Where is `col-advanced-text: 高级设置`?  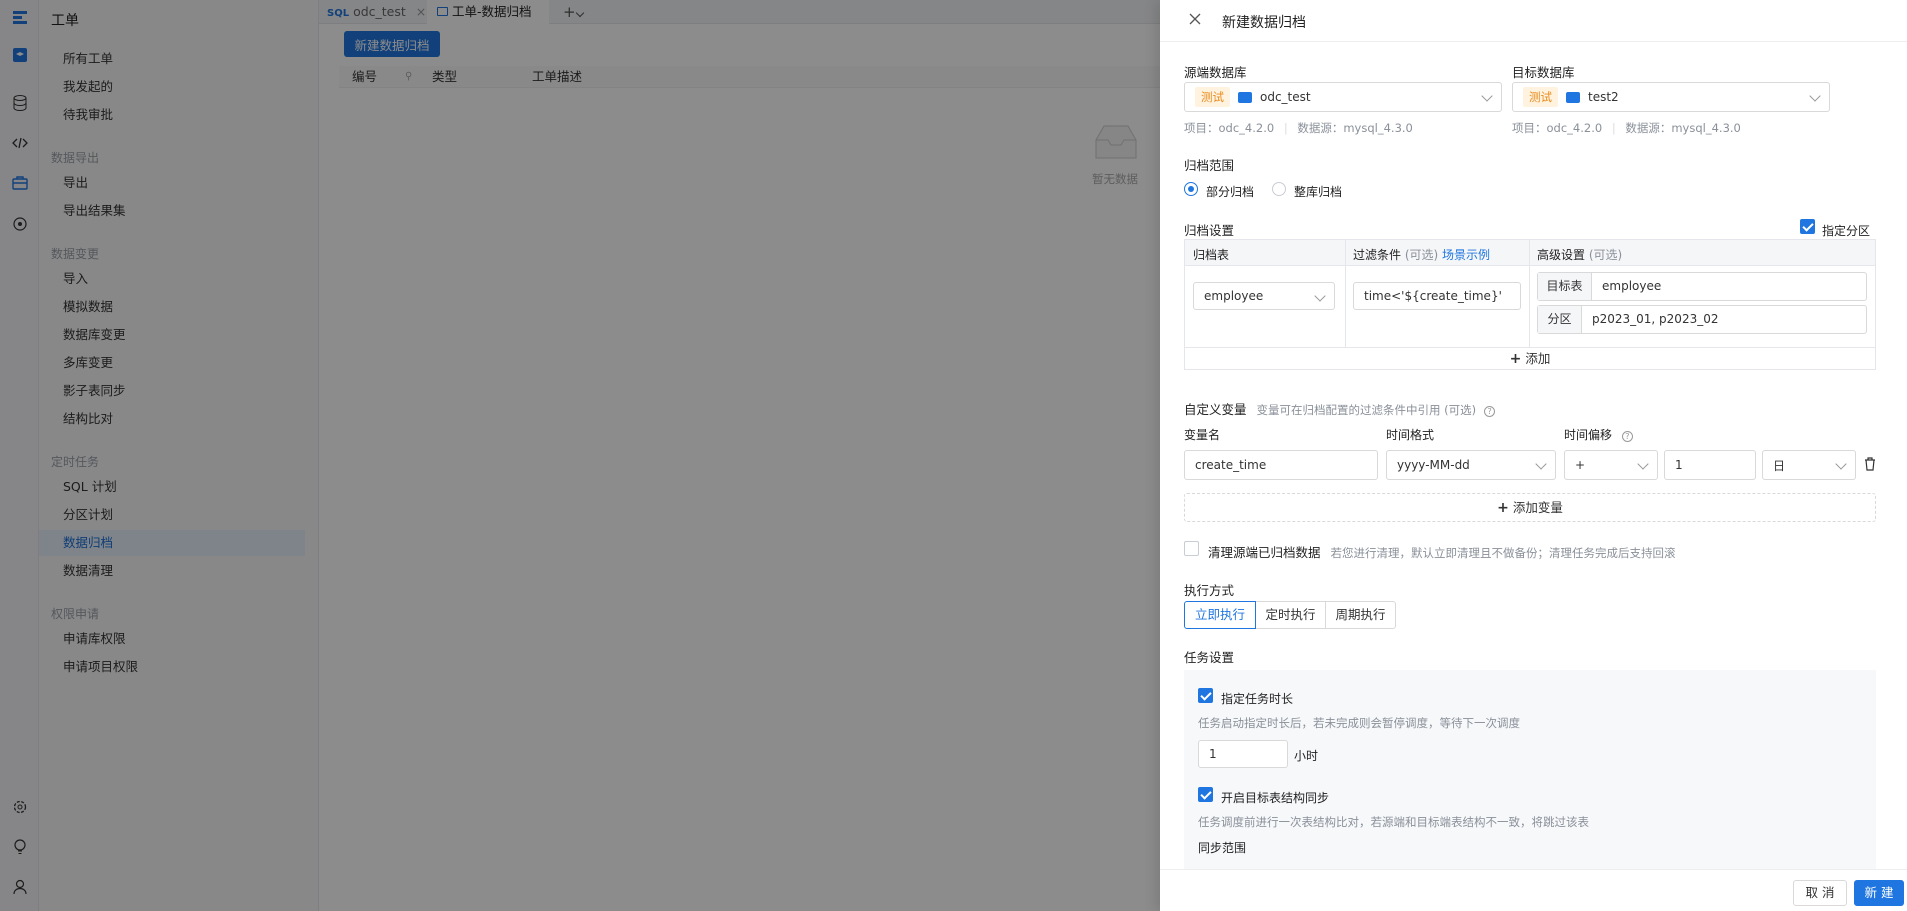
col-advanced-text: 高级设置 is located at coordinates (1561, 255).